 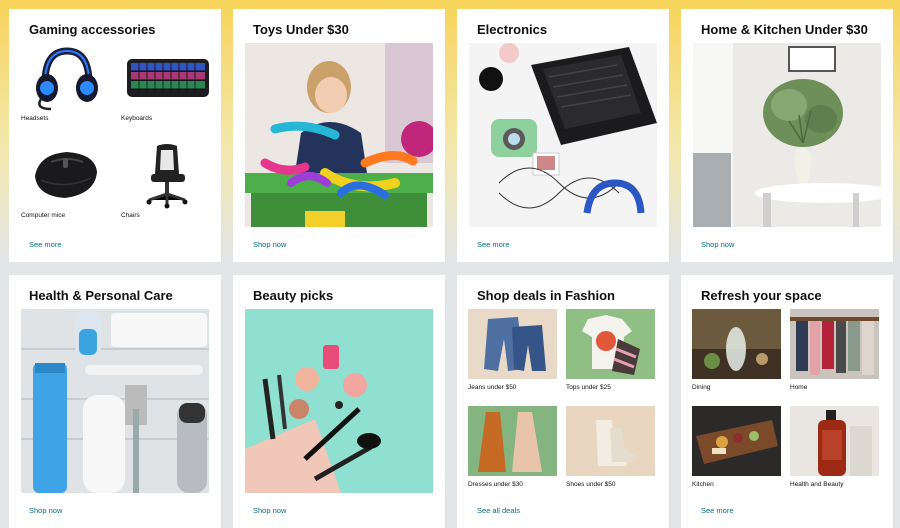 What do you see at coordinates (784, 29) in the screenshot?
I see `card-title: Home & Kitchen Under $30` at bounding box center [784, 29].